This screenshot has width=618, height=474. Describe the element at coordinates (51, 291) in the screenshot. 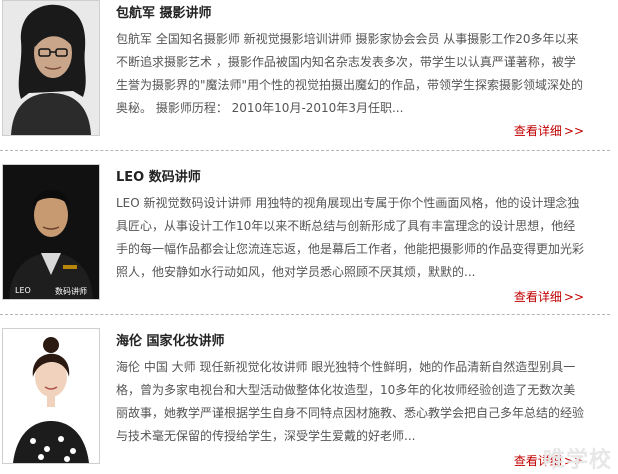

I see `photo-caption: LEO 数码讲师` at that location.